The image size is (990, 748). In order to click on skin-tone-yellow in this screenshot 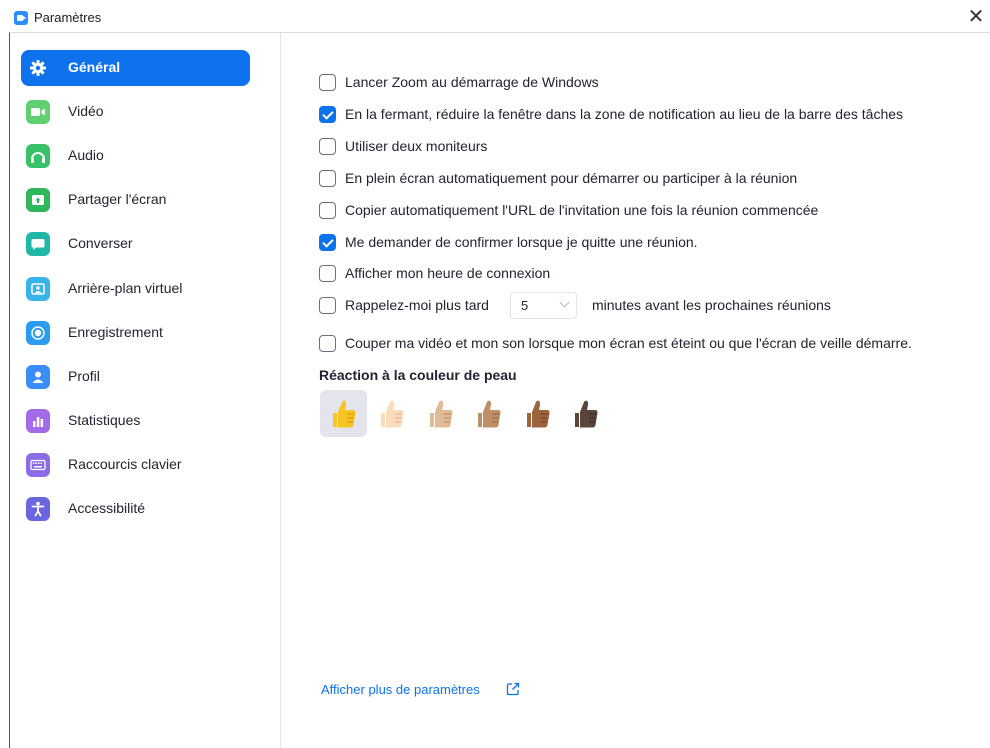, I will do `click(343, 413)`.